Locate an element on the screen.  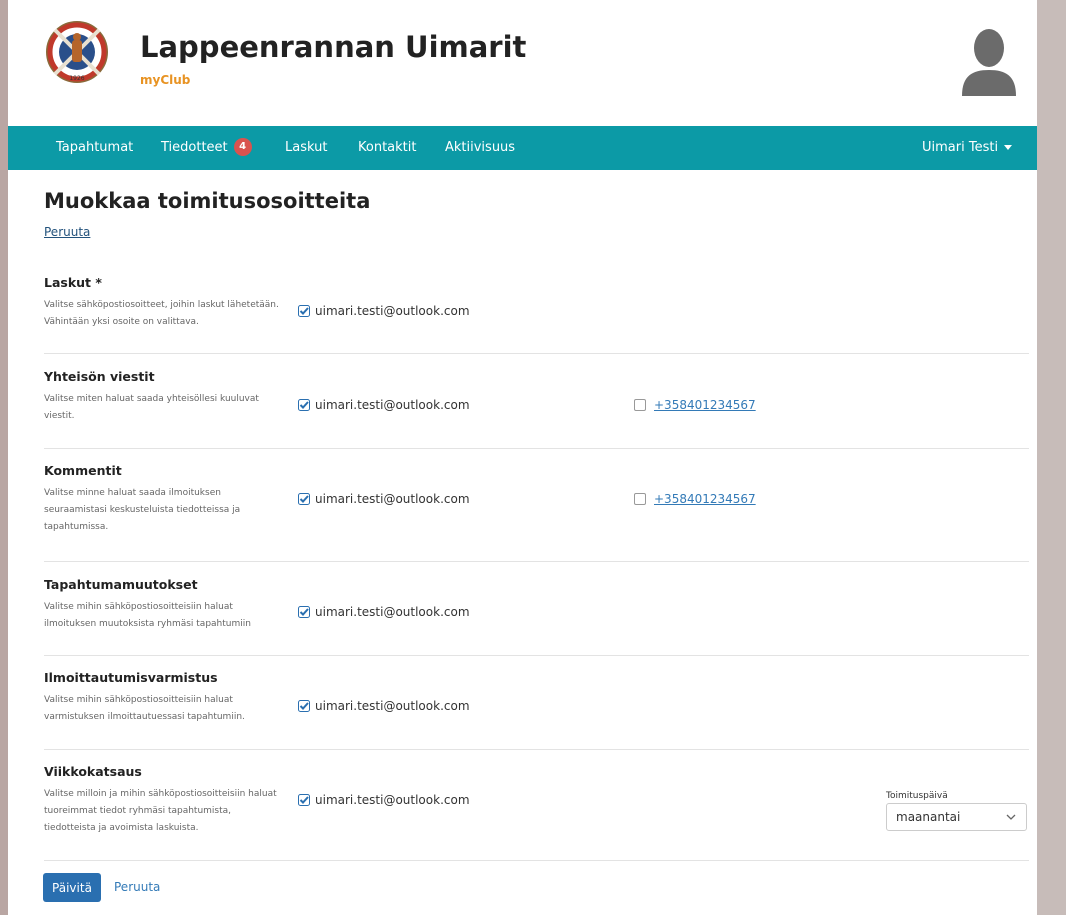
section-title: Tapahtumamuutokset is located at coordinates (121, 584).